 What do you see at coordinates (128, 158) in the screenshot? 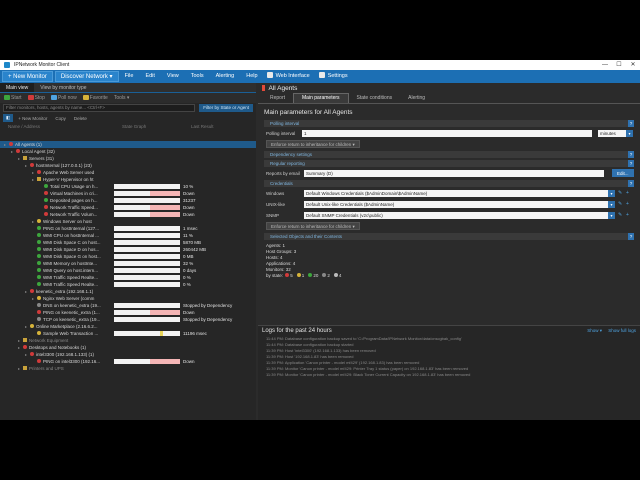
I see `tree-row: ▸ Servers (31)` at bounding box center [128, 158].